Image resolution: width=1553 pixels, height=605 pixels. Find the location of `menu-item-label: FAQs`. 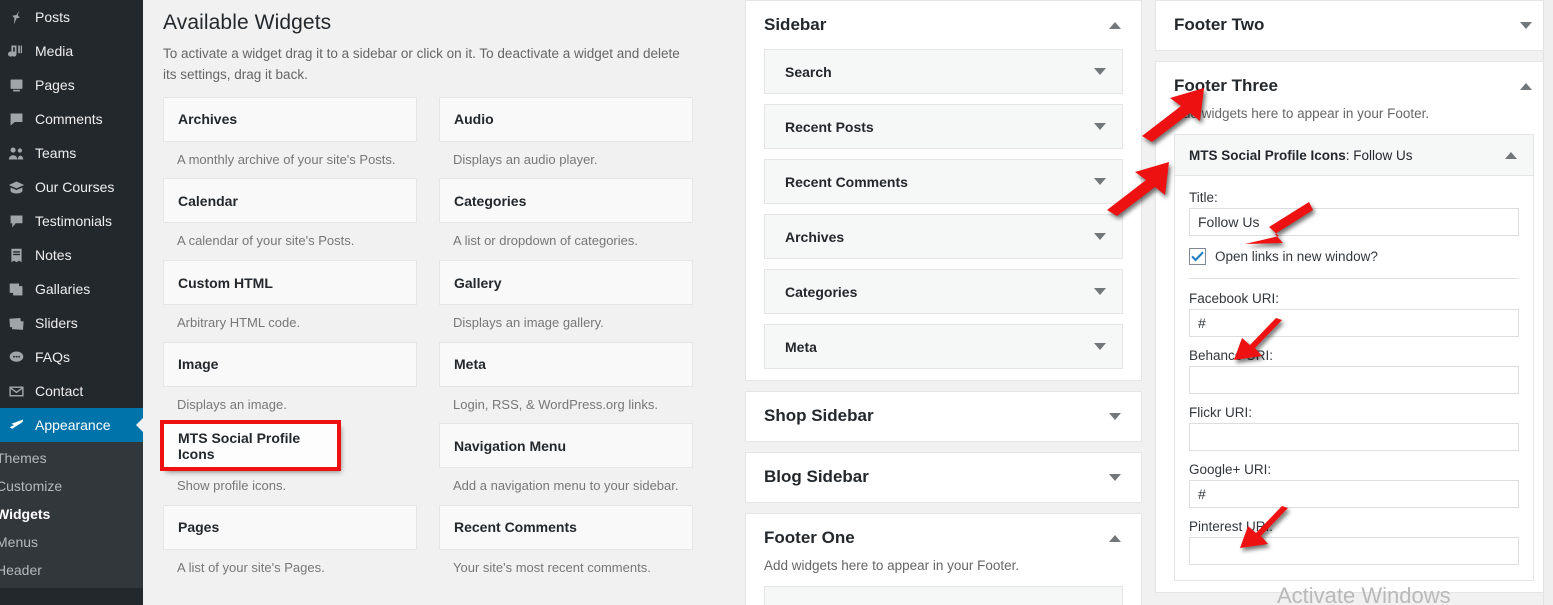

menu-item-label: FAQs is located at coordinates (53, 357).